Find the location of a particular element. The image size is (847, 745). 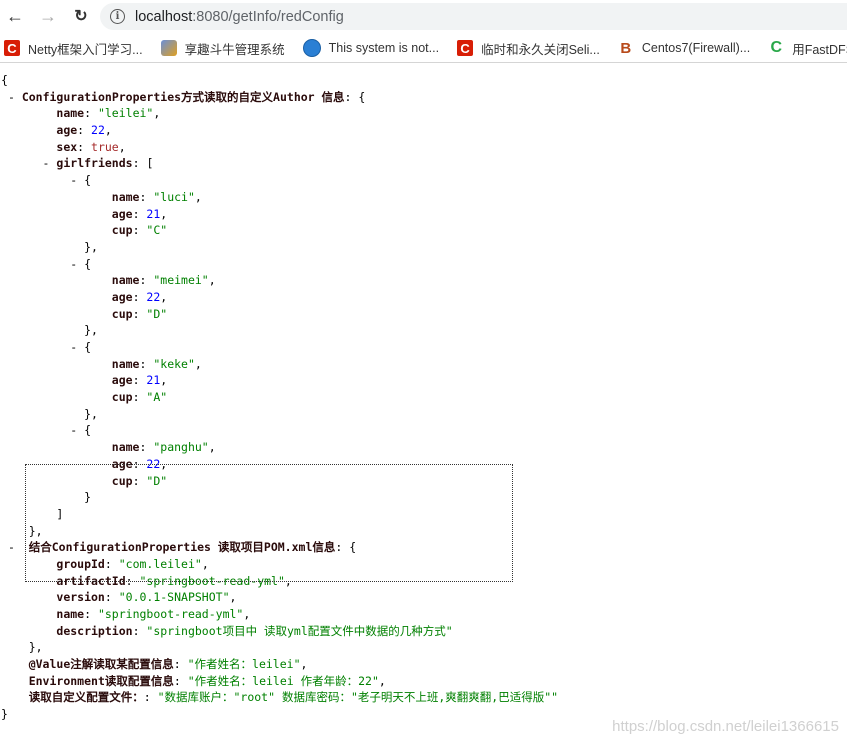

json-girlfriends-header: - girlfriends: [ is located at coordinates (98, 163).